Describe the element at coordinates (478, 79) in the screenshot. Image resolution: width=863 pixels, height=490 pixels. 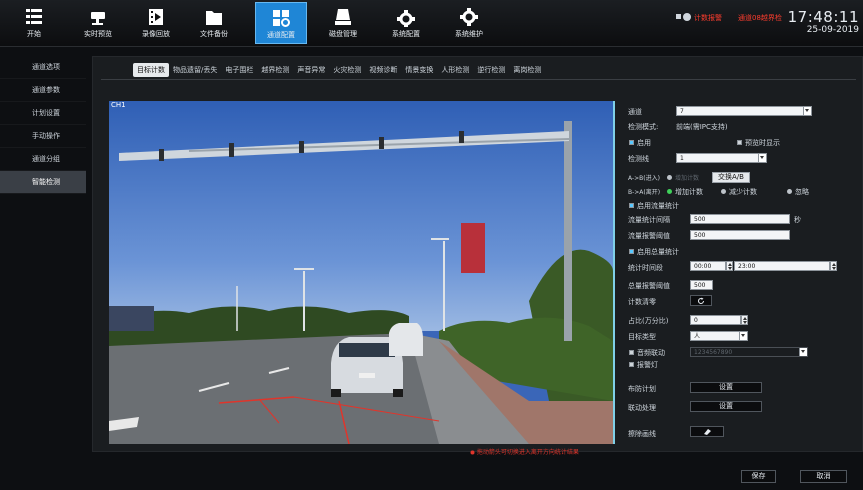
I see `tab-divider` at that location.